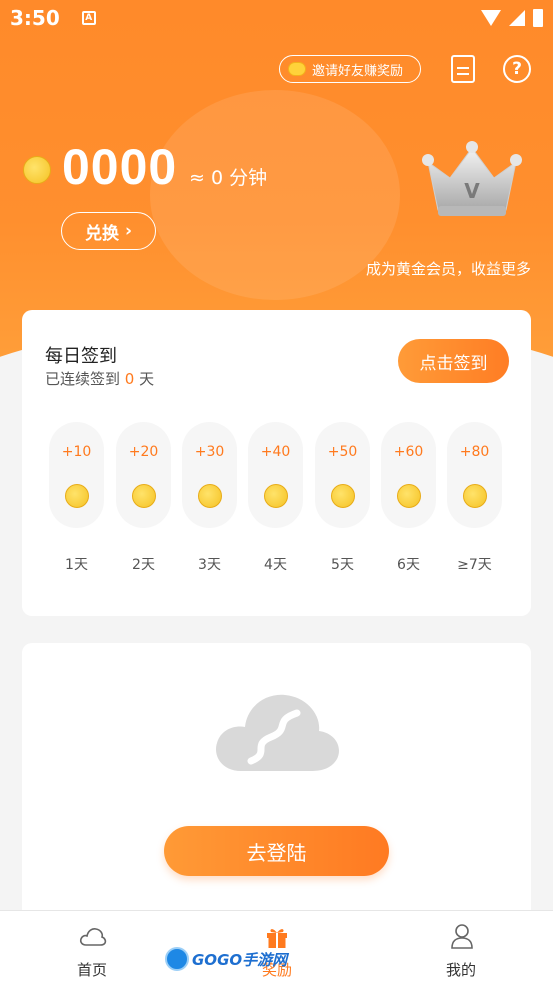 The image size is (553, 984). Describe the element at coordinates (76, 475) in the screenshot. I see `day-reward-pill: +10` at that location.